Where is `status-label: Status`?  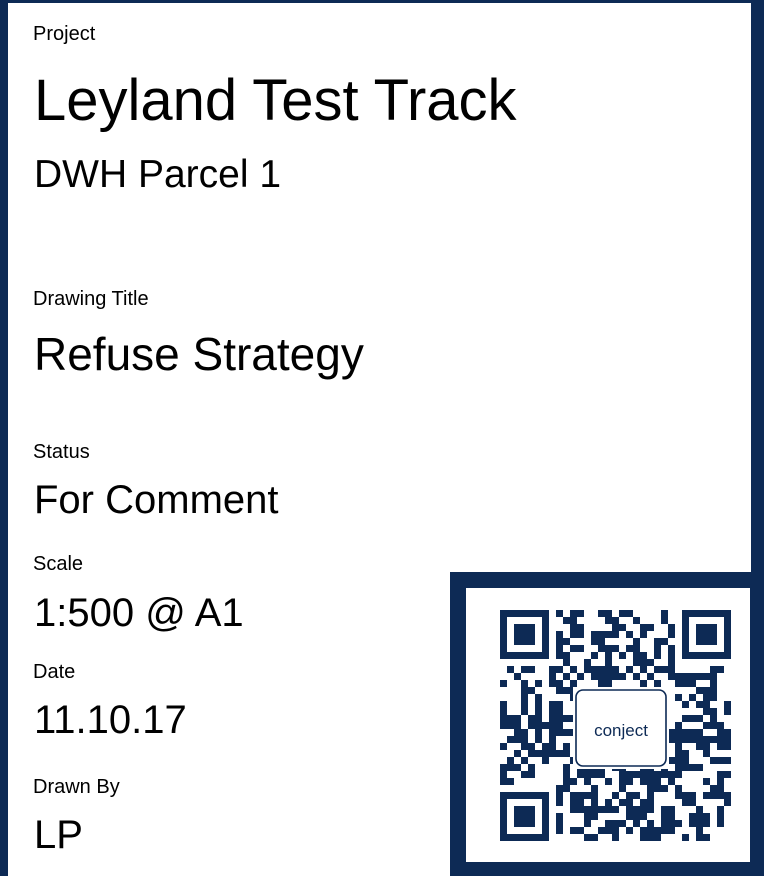
status-label: Status is located at coordinates (61, 452).